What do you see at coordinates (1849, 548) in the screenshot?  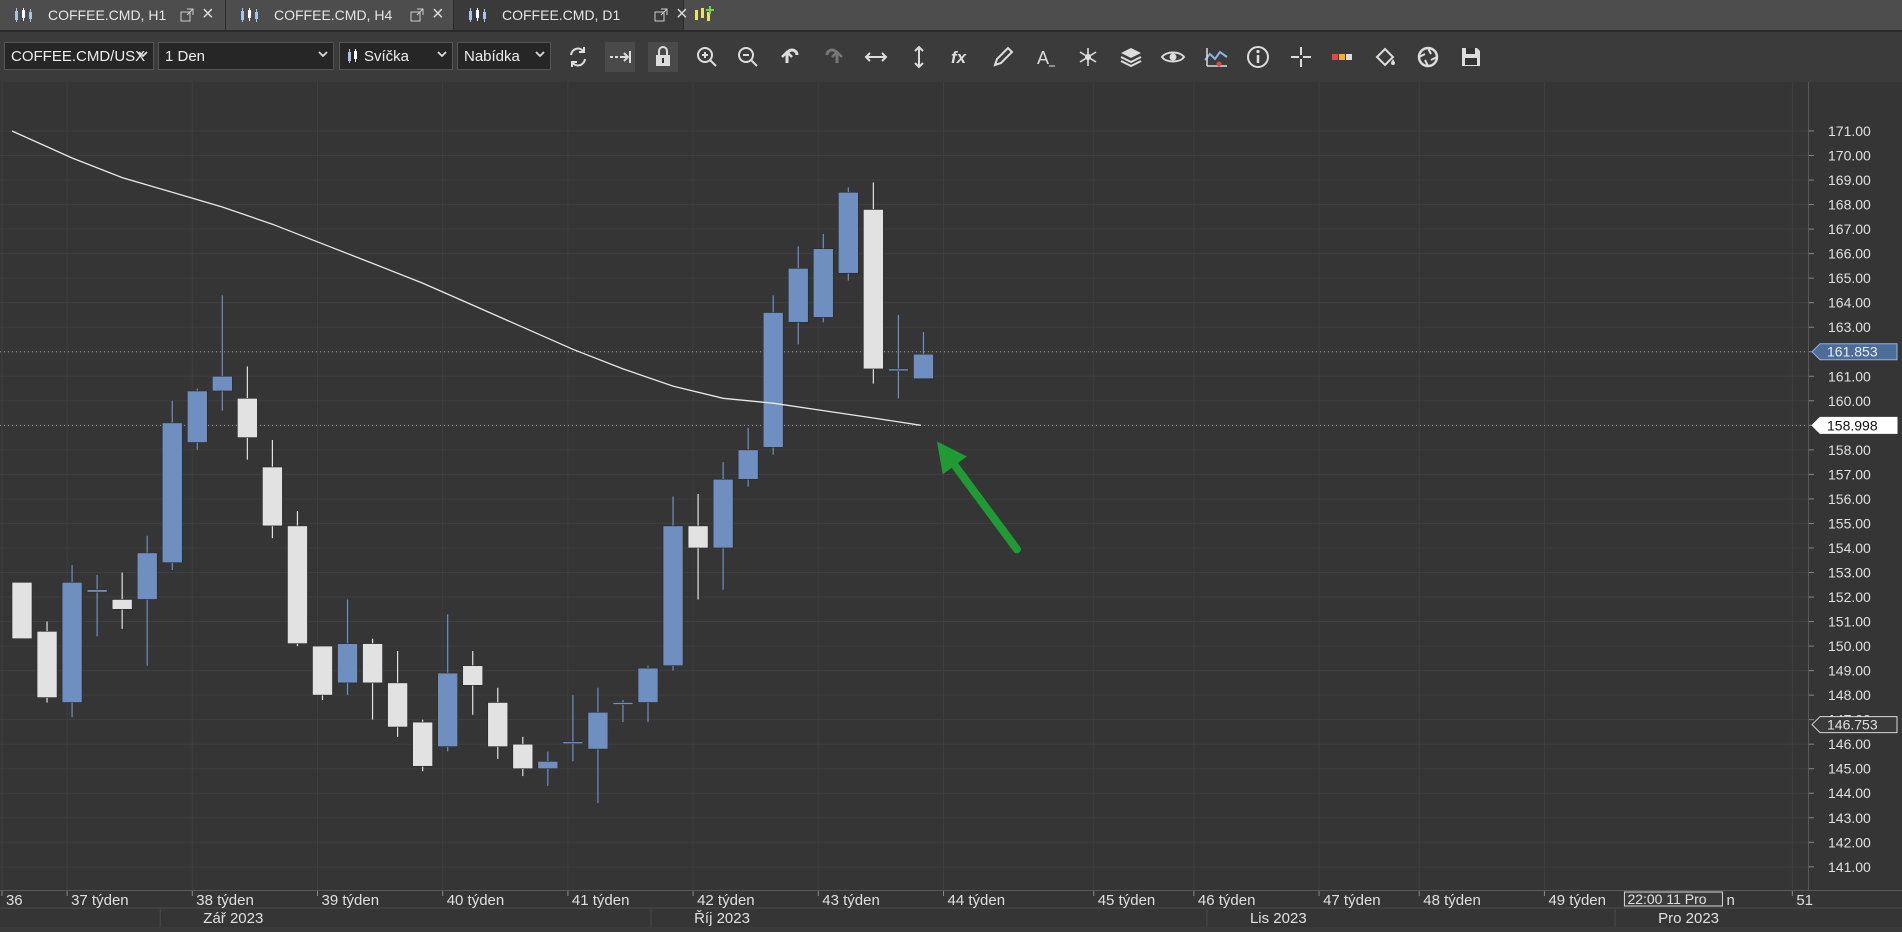 I see `price-tick-label: 154.00` at bounding box center [1849, 548].